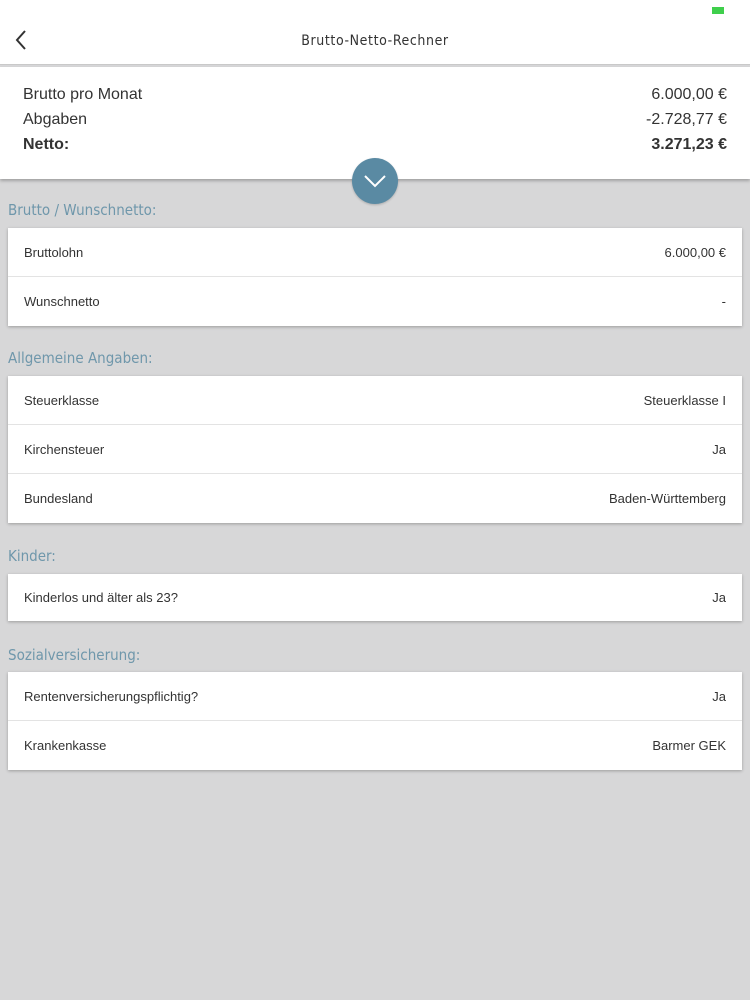 The height and width of the screenshot is (1000, 750). What do you see at coordinates (723, 301) in the screenshot?
I see `row-value: -` at bounding box center [723, 301].